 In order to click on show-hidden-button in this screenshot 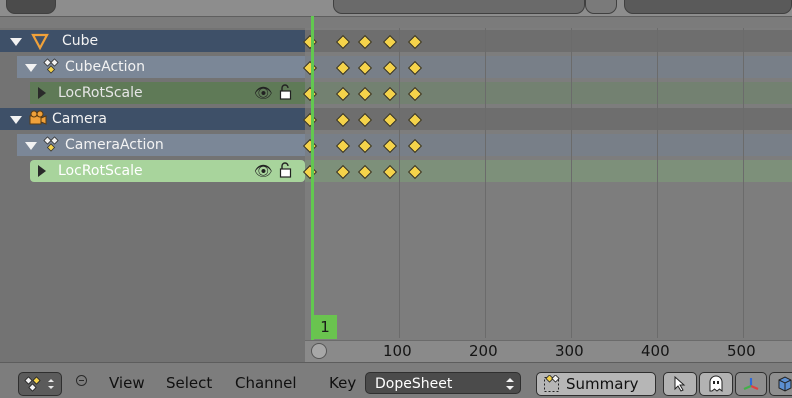, I will do `click(716, 384)`.